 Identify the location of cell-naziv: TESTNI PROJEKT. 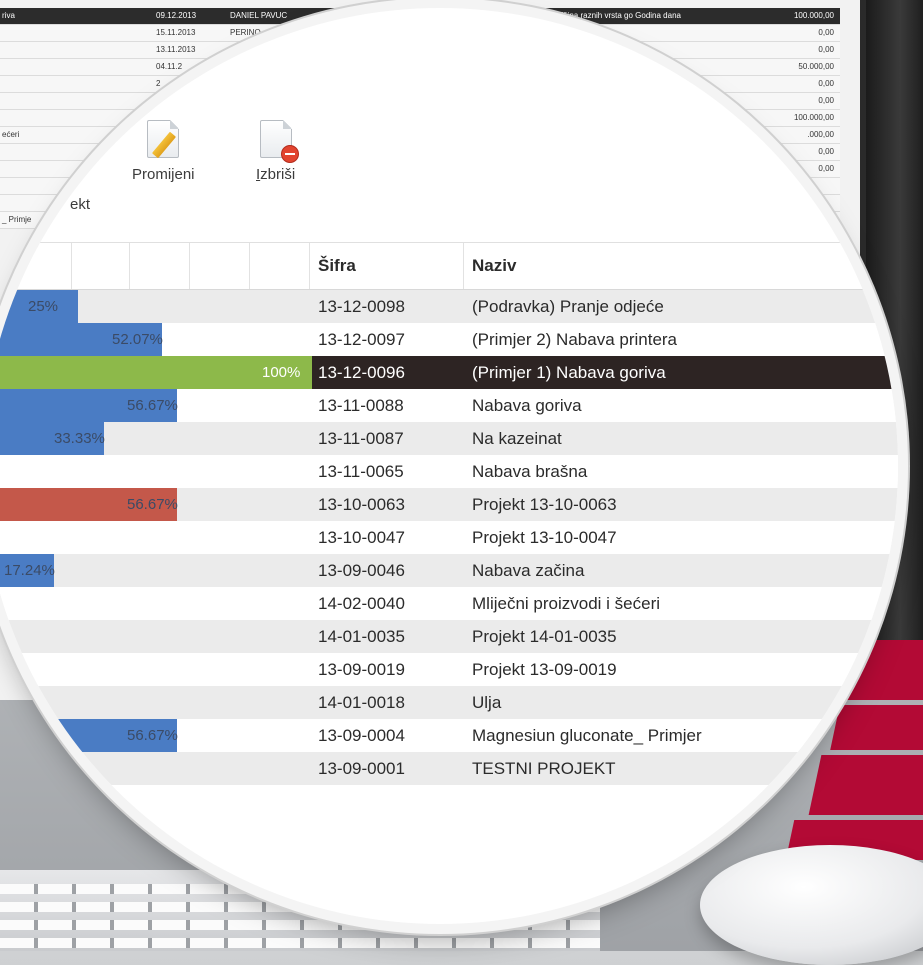
(544, 768).